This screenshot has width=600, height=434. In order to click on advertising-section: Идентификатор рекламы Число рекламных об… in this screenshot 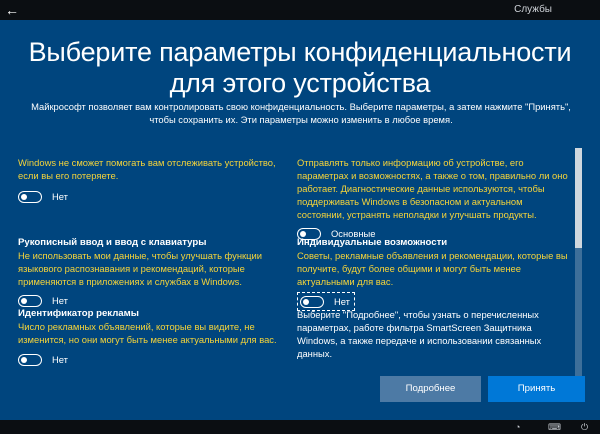, I will do `click(154, 336)`.